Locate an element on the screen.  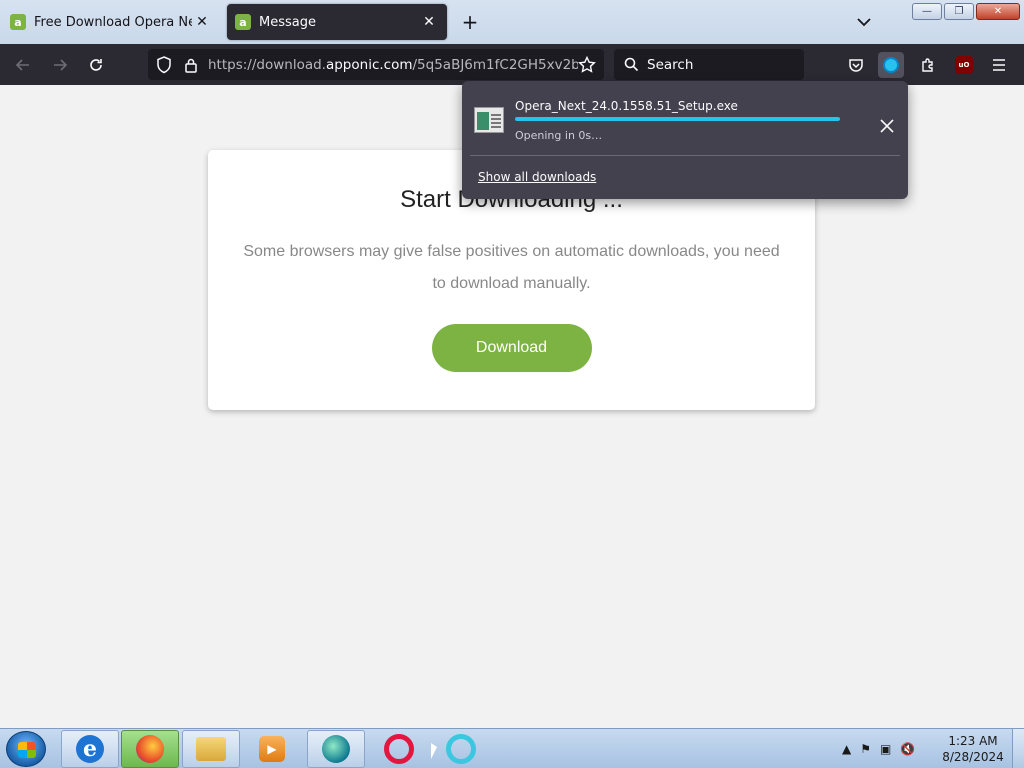
download-progress-icon is located at coordinates (891, 65).